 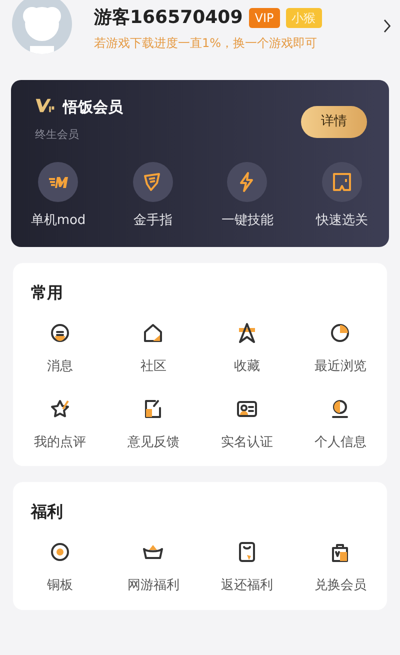 I want to click on menu-item: 实名认证, so click(x=246, y=442).